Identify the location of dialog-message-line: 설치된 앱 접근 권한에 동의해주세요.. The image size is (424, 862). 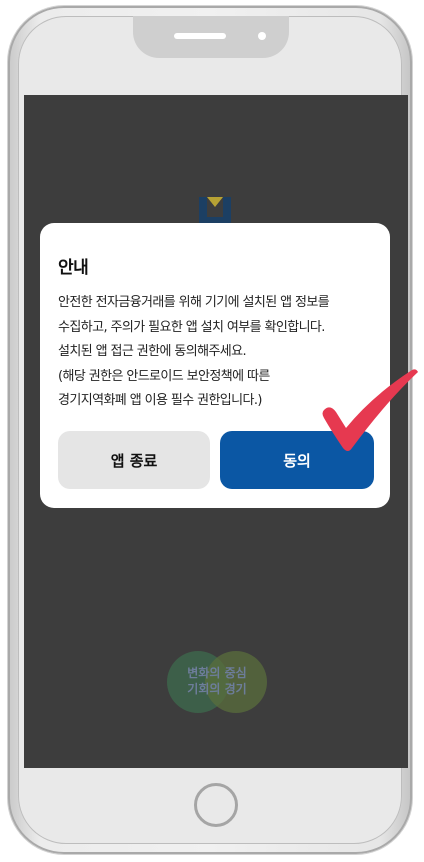
(152, 351).